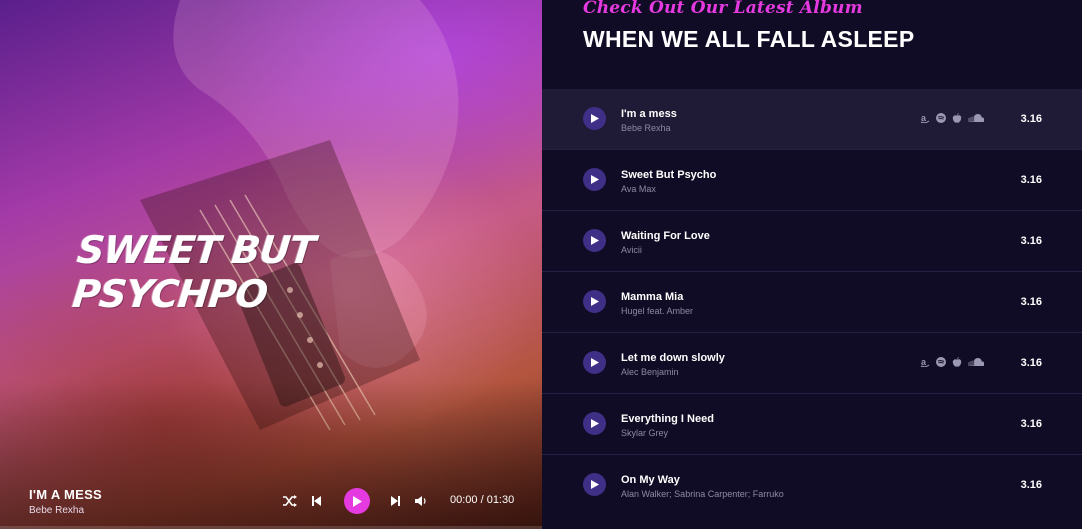 The width and height of the screenshot is (1082, 529). I want to click on track-artist: Skylar Grey, so click(645, 433).